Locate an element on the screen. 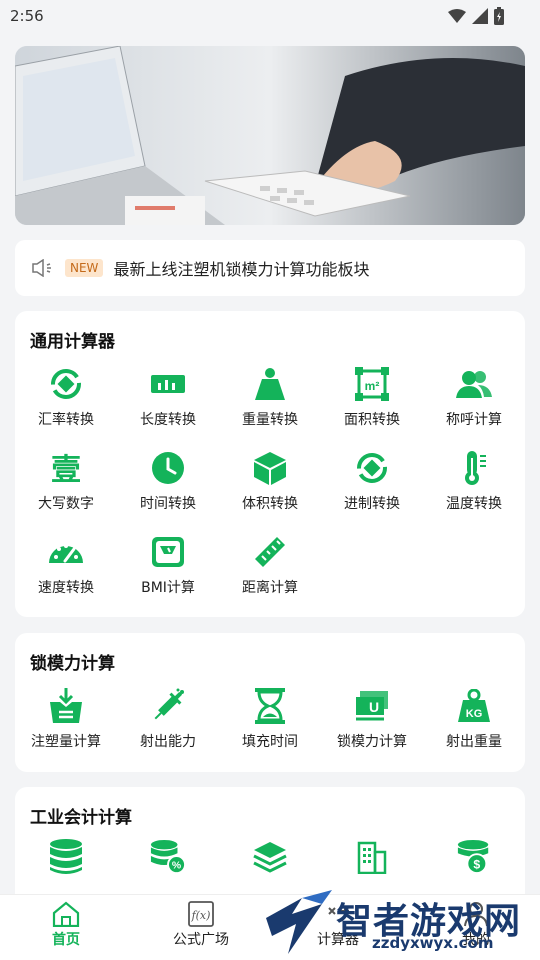  tool-injection-capacity: 射出能力 is located at coordinates (168, 719).